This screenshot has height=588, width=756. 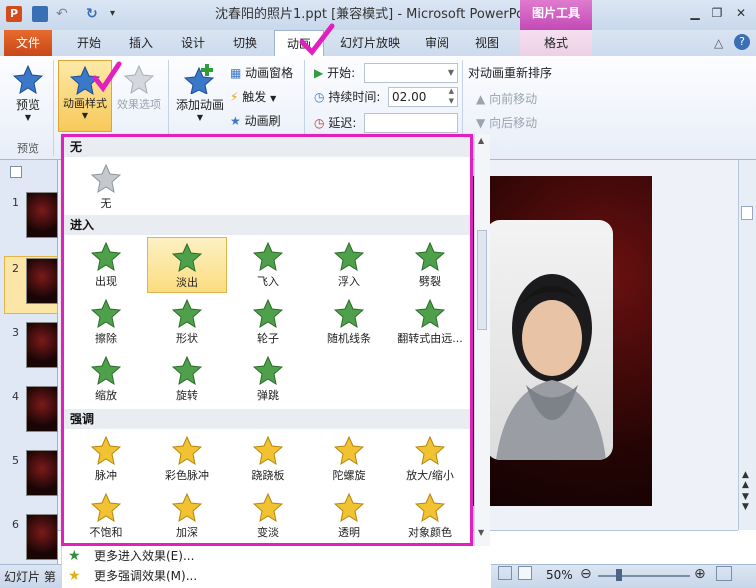 I want to click on move-earlier-button: ▲ 向前移动, so click(x=506, y=99).